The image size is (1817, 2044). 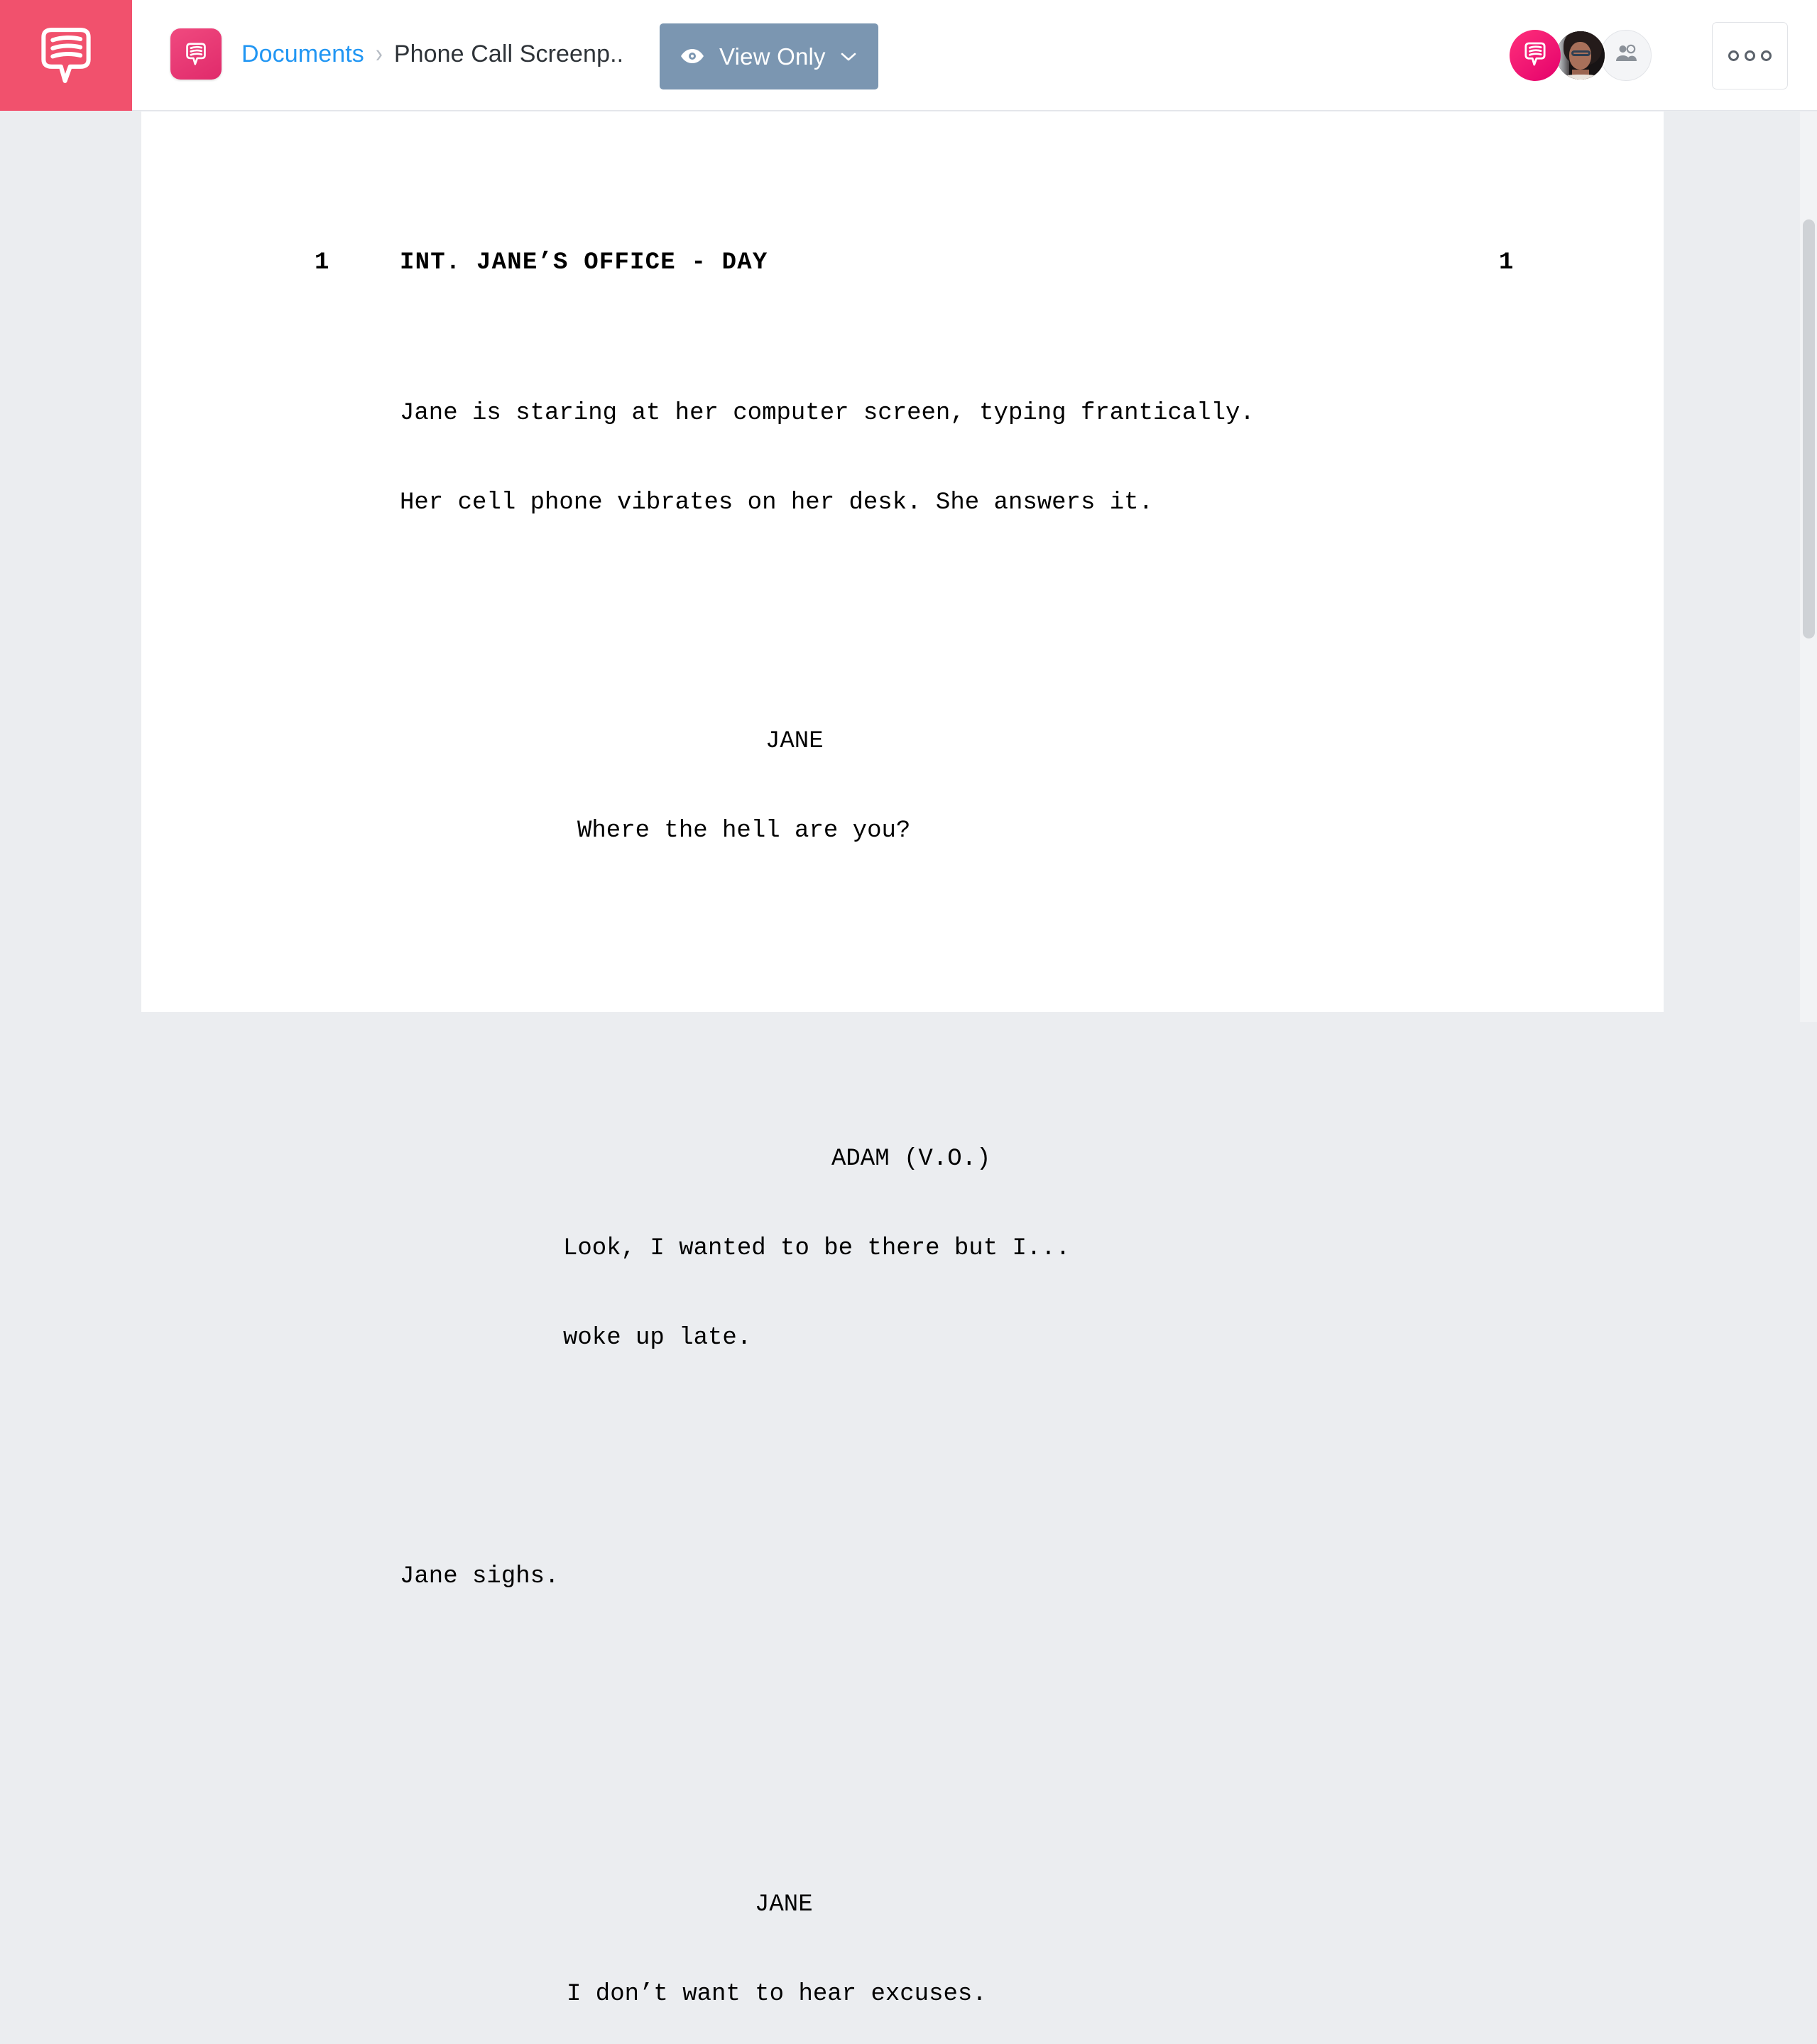 What do you see at coordinates (773, 56) in the screenshot?
I see `view-only-label: View Only` at bounding box center [773, 56].